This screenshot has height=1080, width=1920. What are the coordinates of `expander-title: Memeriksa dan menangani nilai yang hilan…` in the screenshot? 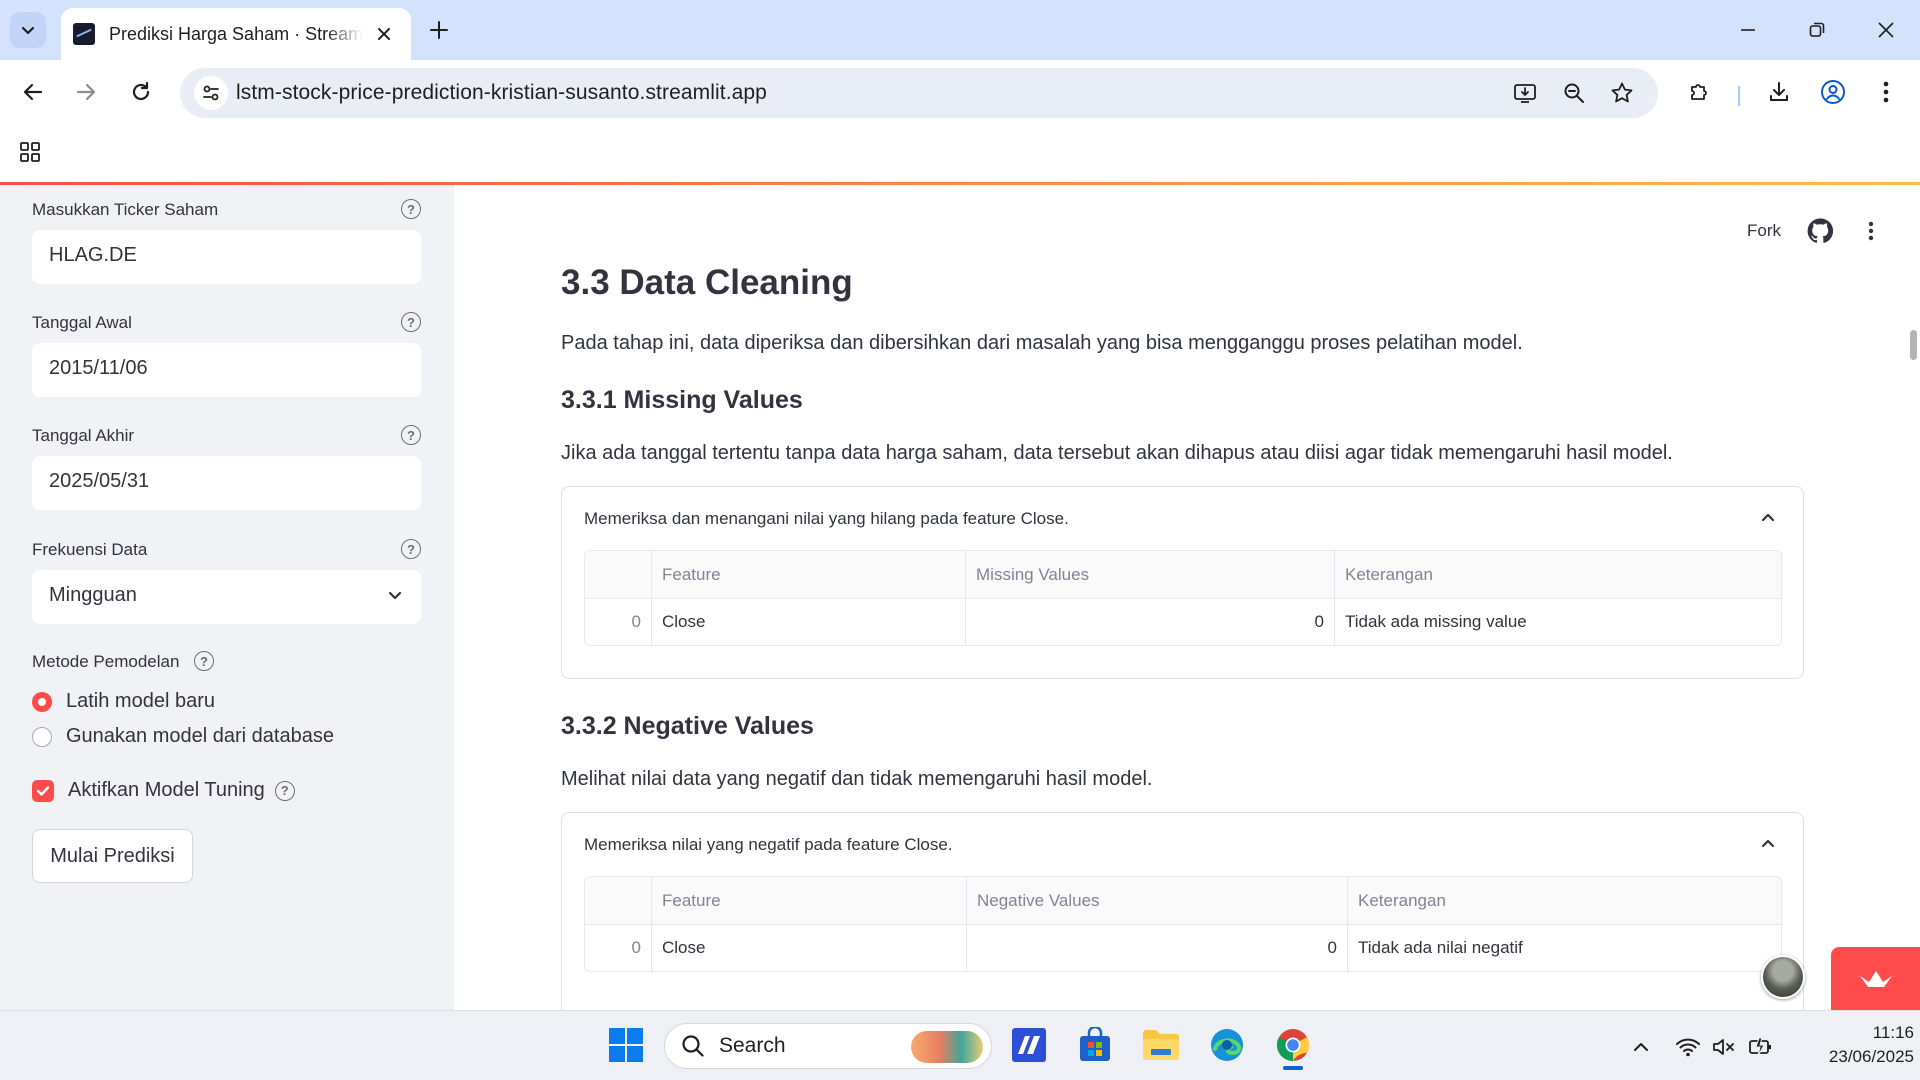 It's located at (826, 519).